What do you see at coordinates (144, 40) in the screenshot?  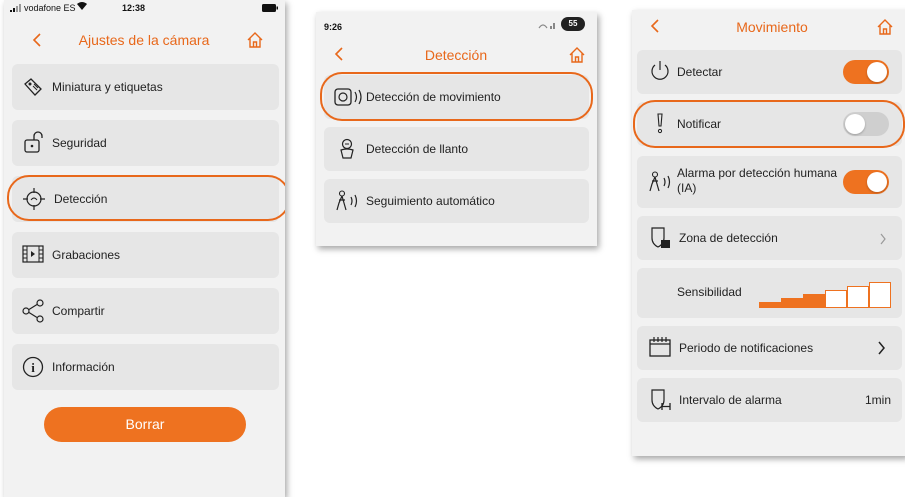 I see `page-title: Ajustes de la cámara` at bounding box center [144, 40].